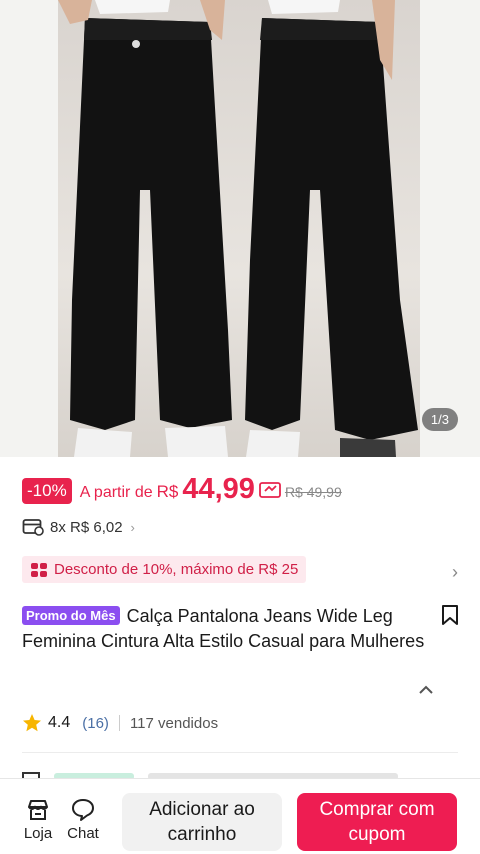 This screenshot has height=854, width=480. I want to click on promo-chevron: ›, so click(455, 572).